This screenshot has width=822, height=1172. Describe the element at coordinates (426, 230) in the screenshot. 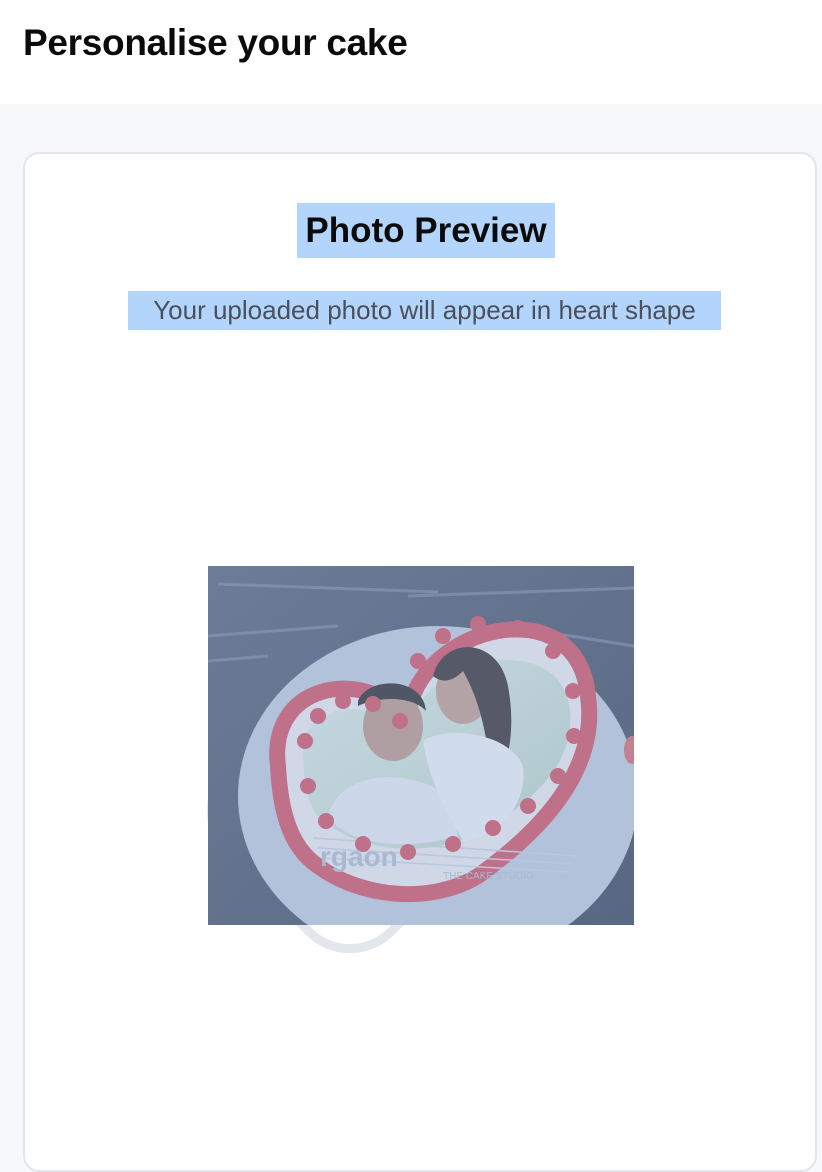

I see `preview-heading: Photo Preview` at that location.